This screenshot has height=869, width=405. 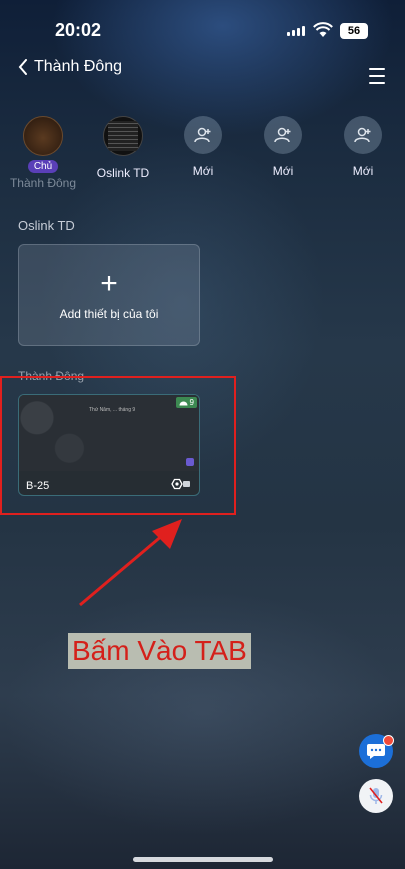 What do you see at coordinates (130, 563) in the screenshot?
I see `arrow-icon` at bounding box center [130, 563].